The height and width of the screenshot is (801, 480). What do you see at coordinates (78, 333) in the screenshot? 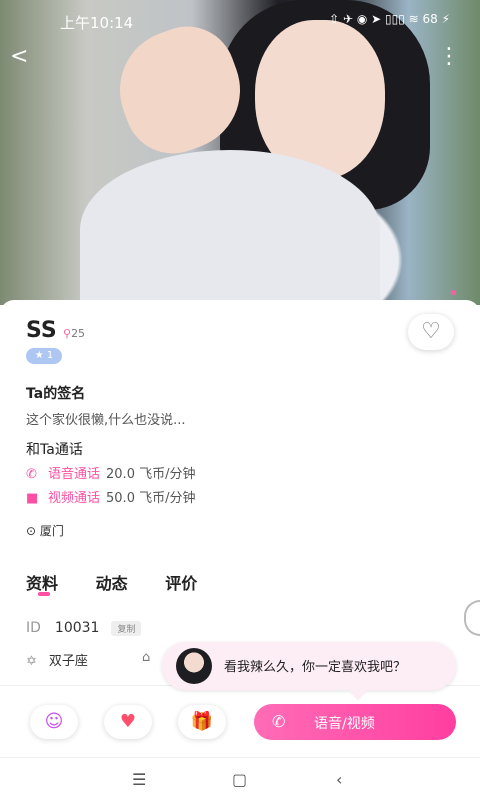
I see `age-value: 25` at bounding box center [78, 333].